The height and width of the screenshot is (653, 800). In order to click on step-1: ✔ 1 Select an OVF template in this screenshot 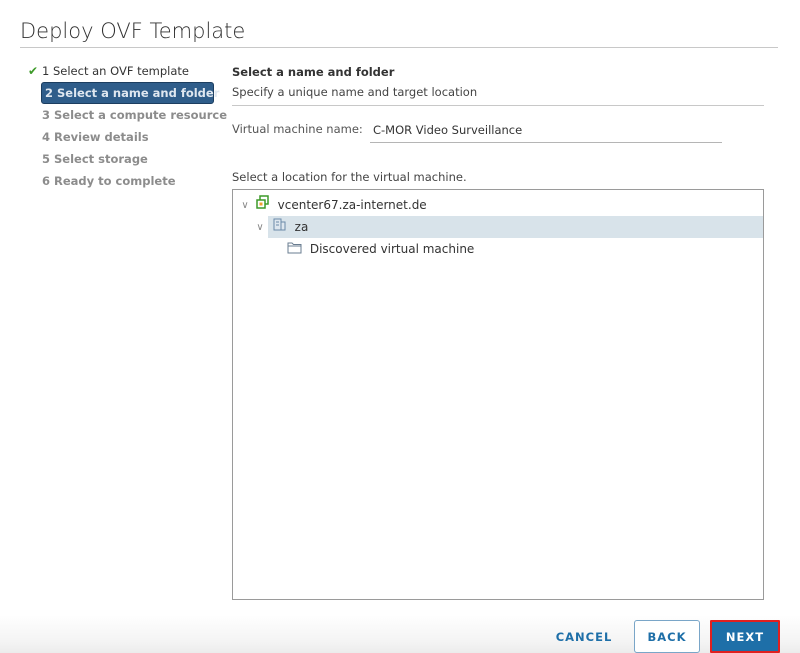, I will do `click(123, 71)`.